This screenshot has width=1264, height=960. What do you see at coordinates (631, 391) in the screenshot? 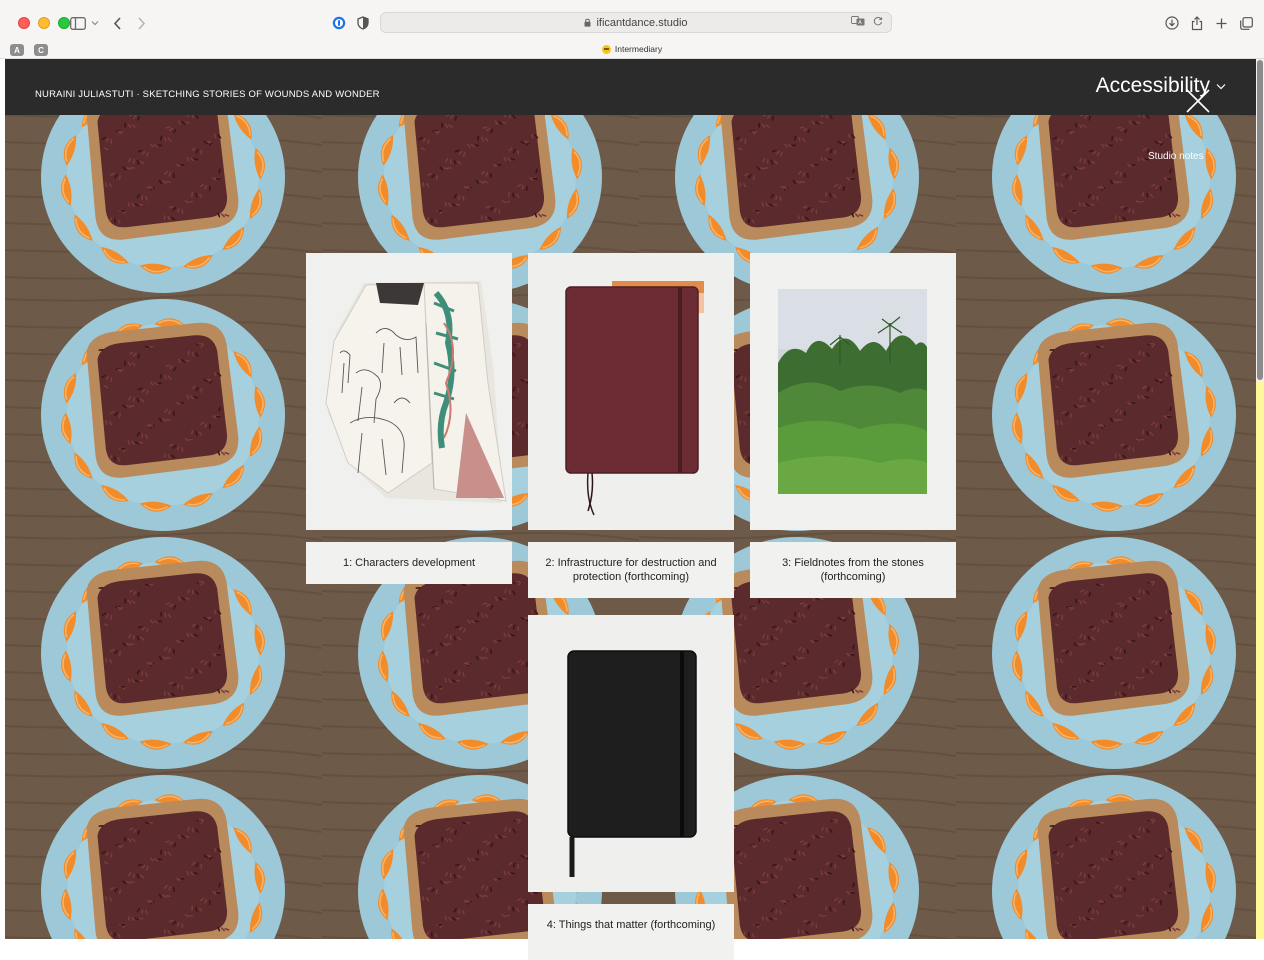
I see `card-2-image` at bounding box center [631, 391].